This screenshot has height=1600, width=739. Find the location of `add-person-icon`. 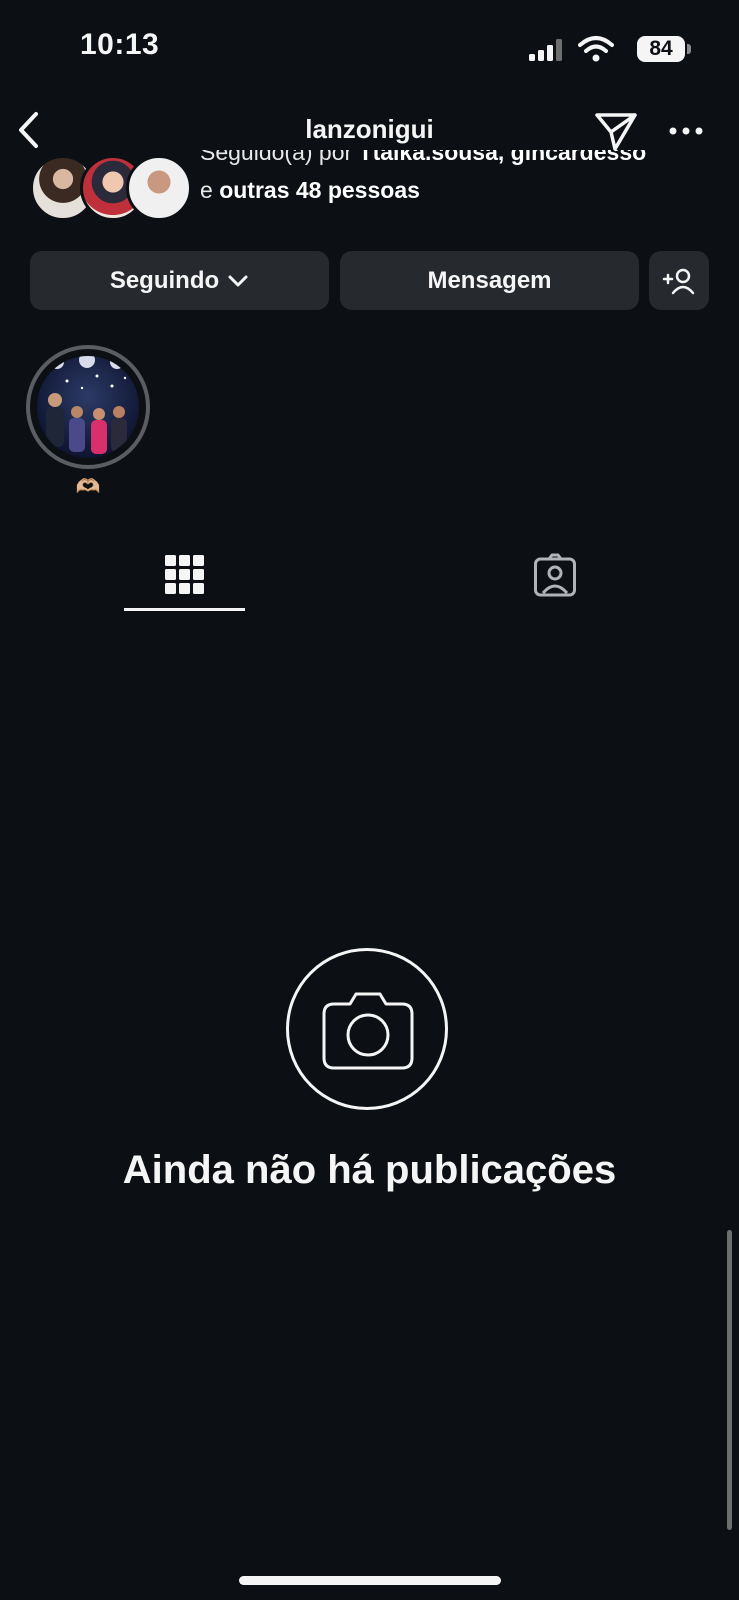

add-person-icon is located at coordinates (678, 281).